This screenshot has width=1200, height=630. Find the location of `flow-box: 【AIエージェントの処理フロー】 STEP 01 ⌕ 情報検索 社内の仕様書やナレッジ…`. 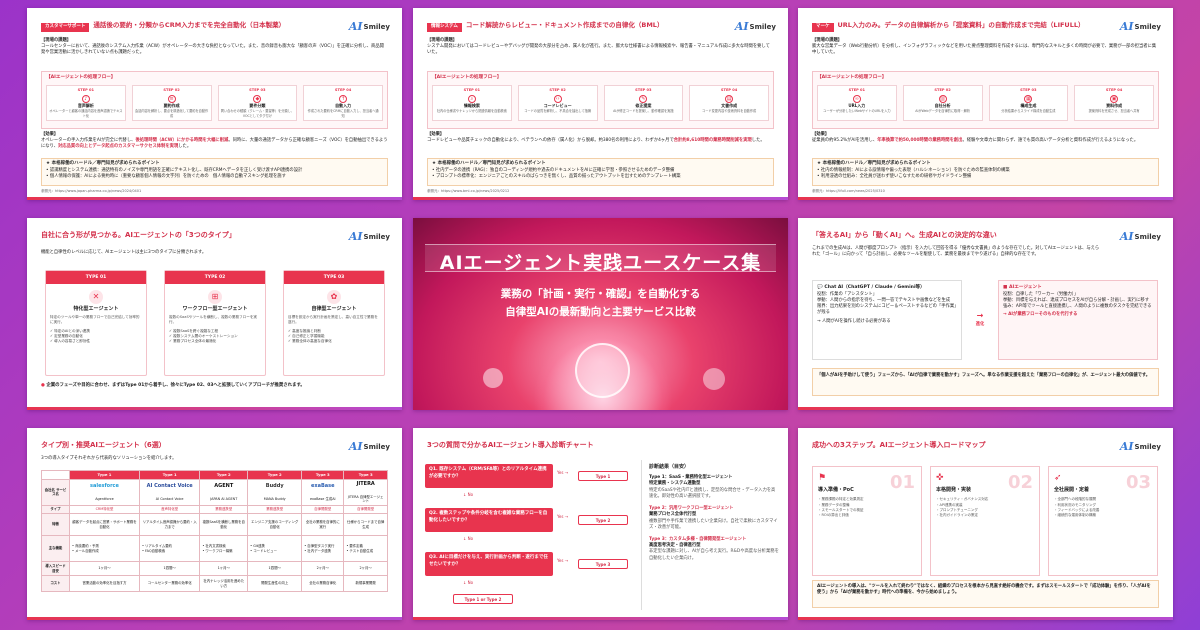

flow-box: 【AIエージェントの処理フロー】 STEP 01 ⌕ 情報検索 社内の仕様書やナレッジ… is located at coordinates (600, 100).